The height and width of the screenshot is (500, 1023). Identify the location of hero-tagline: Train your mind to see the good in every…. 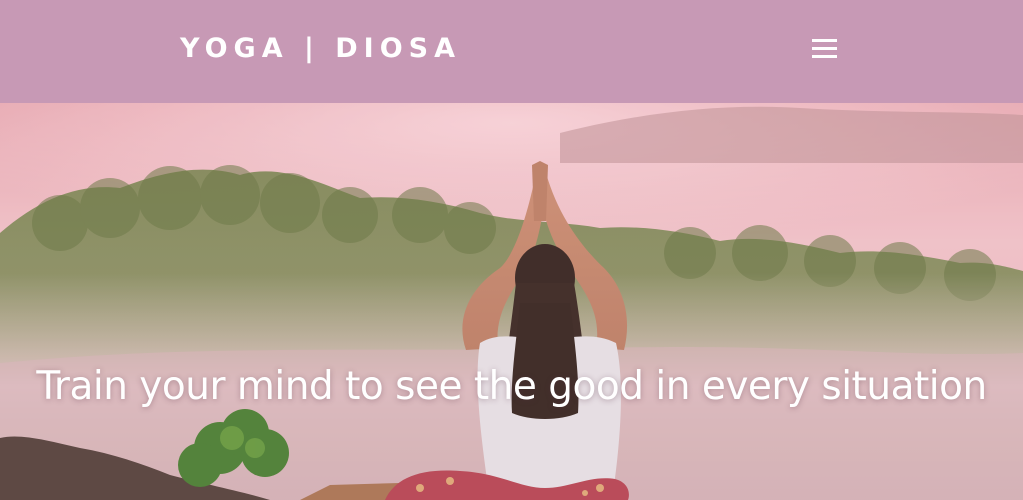
(511, 386).